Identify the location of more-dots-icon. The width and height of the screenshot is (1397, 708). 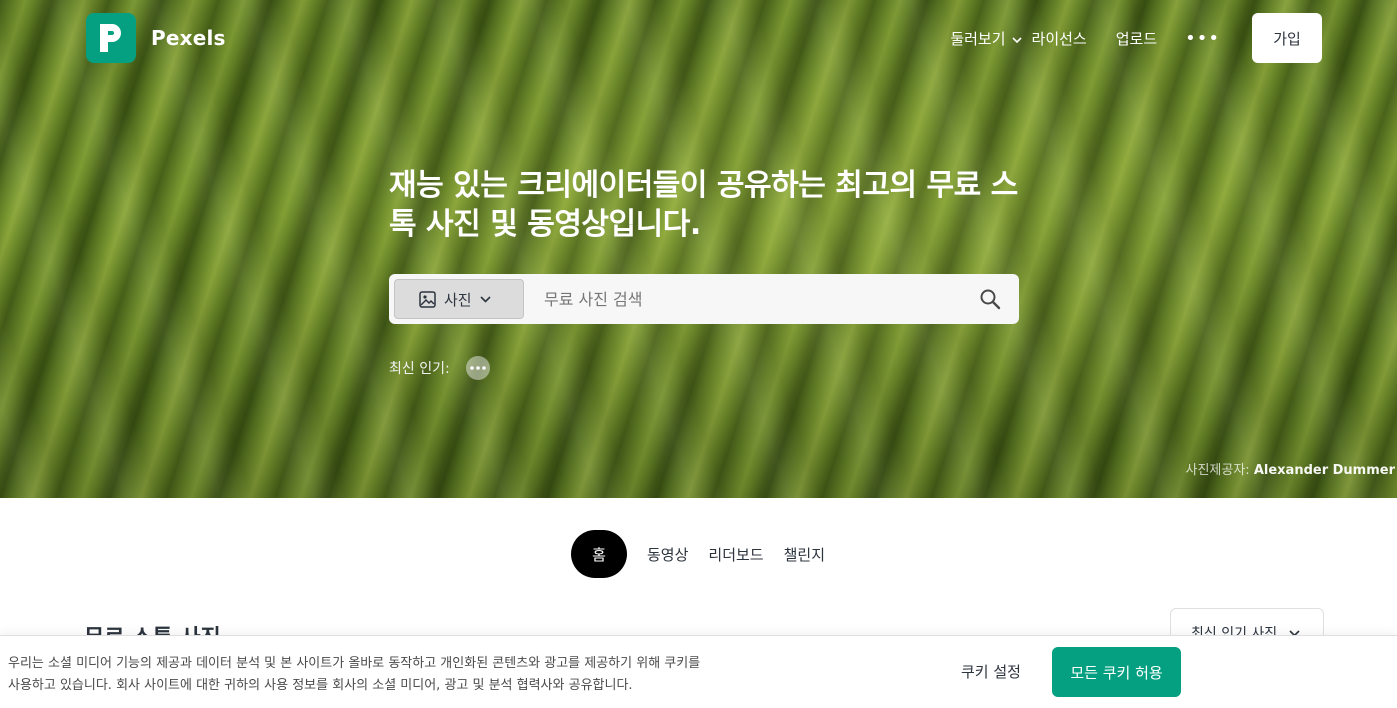
(477, 368).